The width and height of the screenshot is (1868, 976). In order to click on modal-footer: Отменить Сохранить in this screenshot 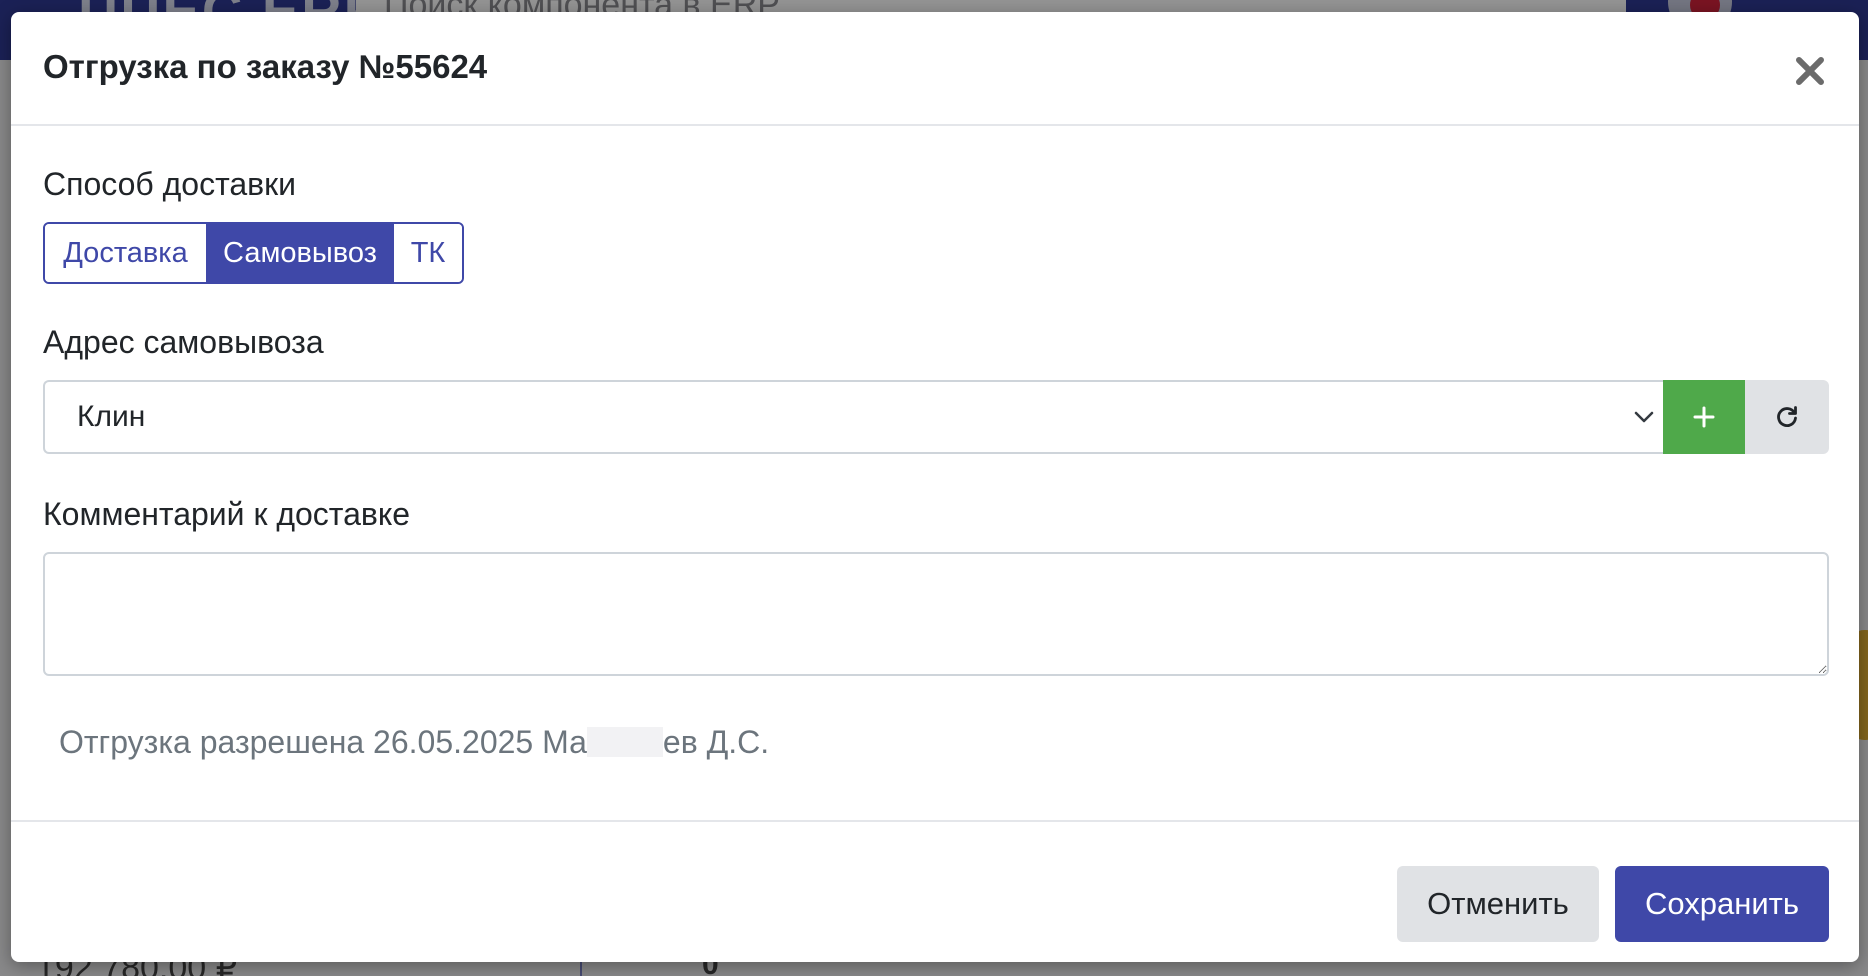, I will do `click(935, 892)`.